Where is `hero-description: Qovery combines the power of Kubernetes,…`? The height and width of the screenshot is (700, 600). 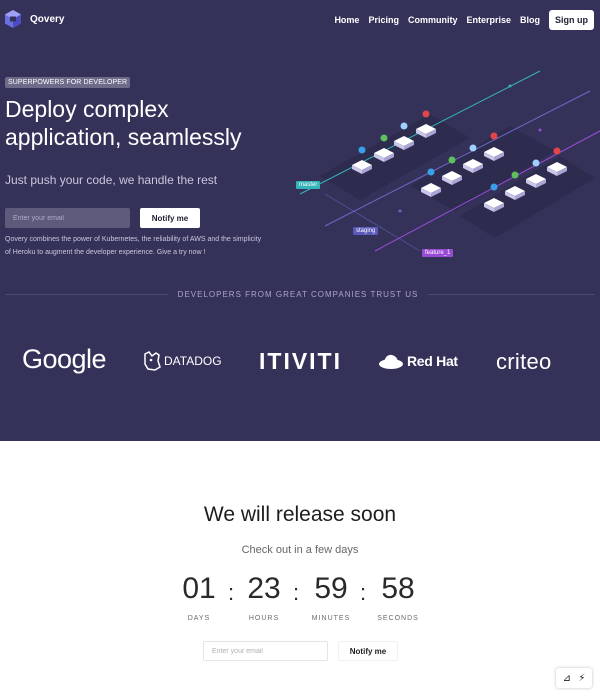
hero-description: Qovery combines the power of Kubernetes,… is located at coordinates (133, 246).